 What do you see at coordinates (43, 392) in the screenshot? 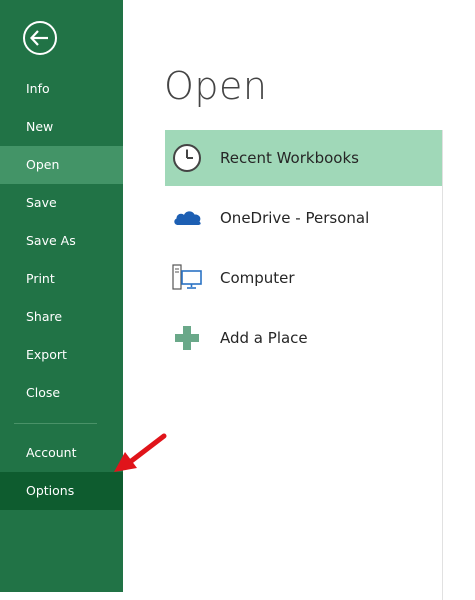
I see `sidebar-item-label: Close` at bounding box center [43, 392].